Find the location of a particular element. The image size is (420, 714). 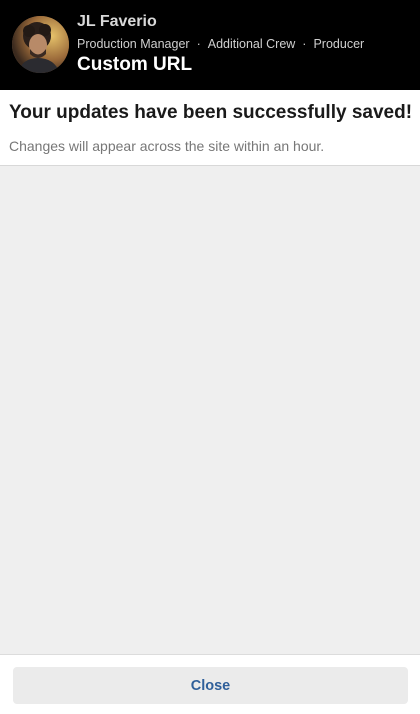

user-avatar-photo-icon is located at coordinates (40, 44).